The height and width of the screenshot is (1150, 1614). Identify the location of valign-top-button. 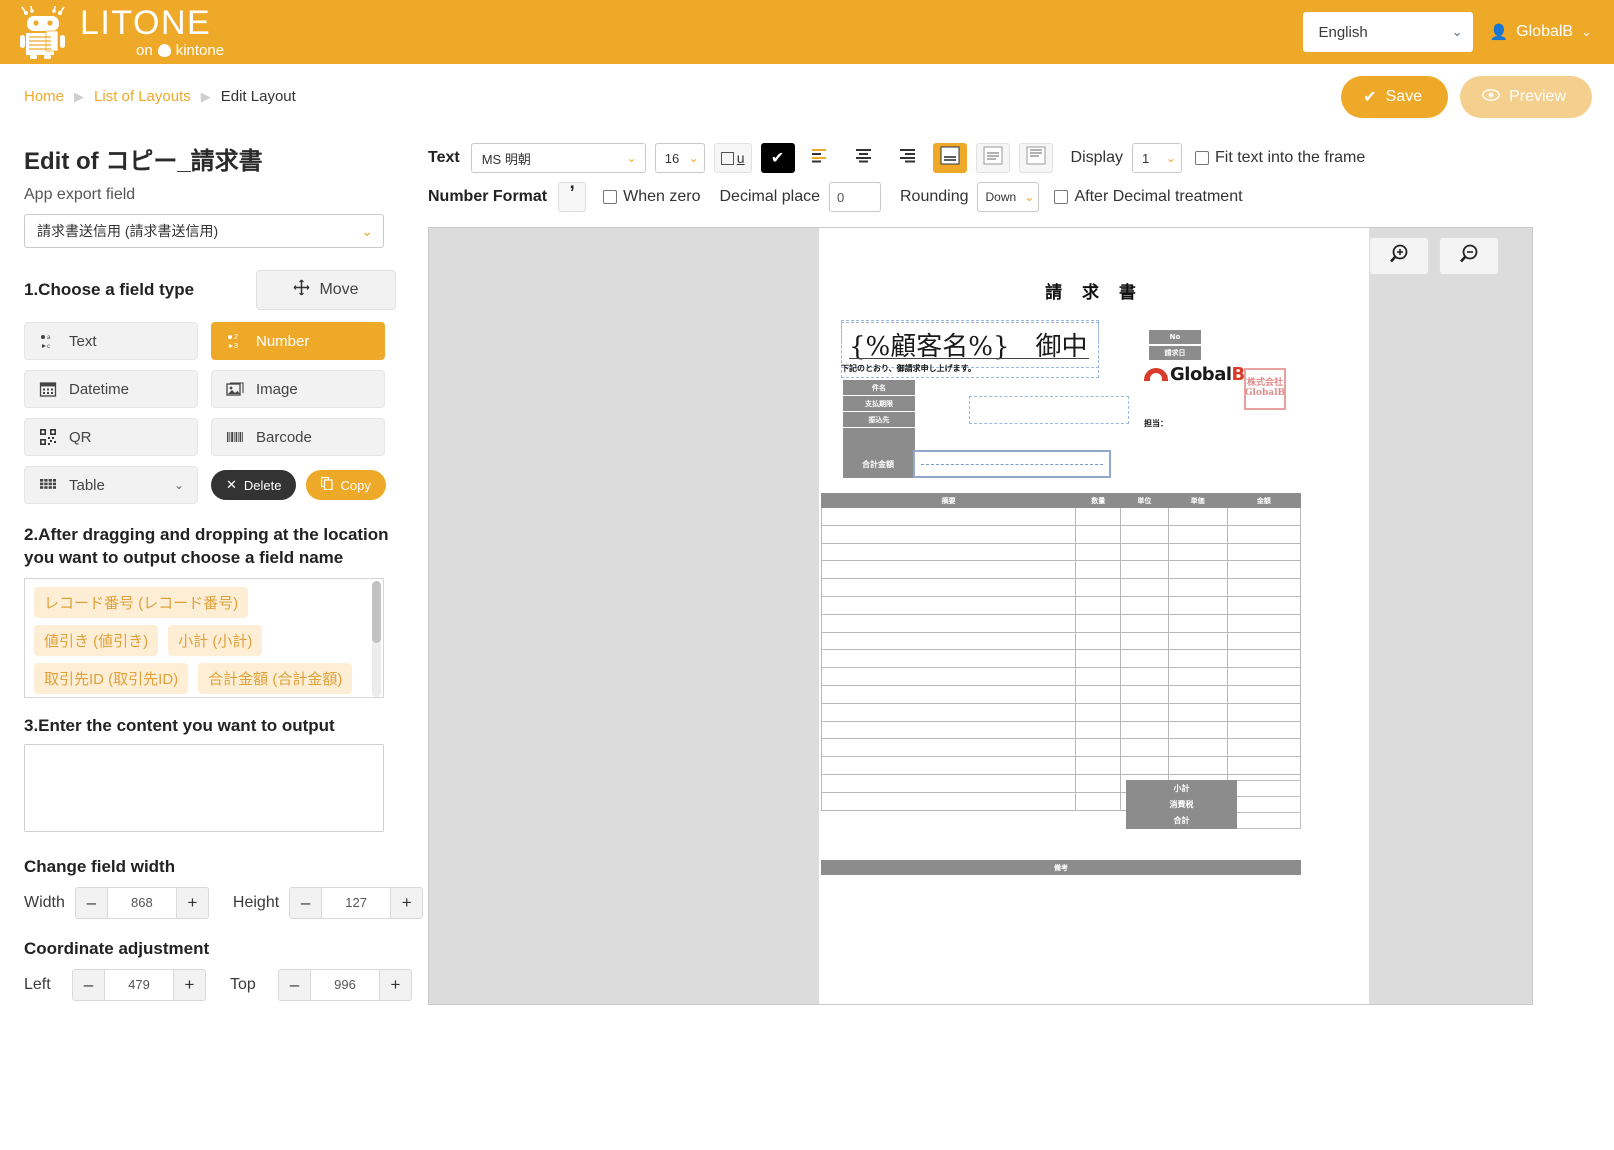
(1035, 158).